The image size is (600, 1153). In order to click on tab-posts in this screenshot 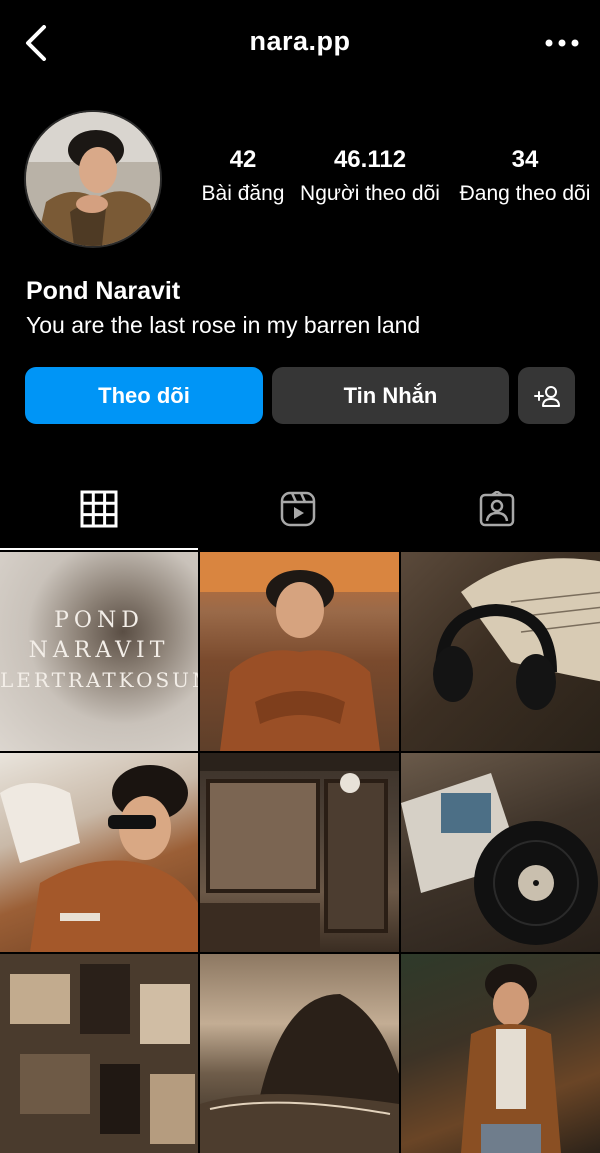, I will do `click(99, 510)`.